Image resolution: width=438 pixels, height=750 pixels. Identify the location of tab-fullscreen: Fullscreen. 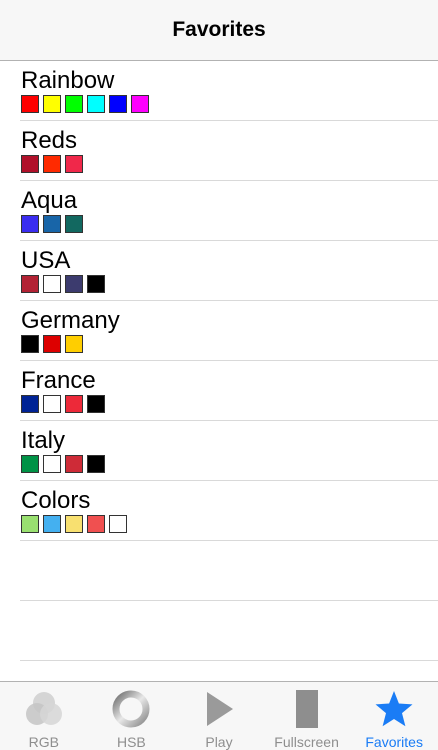
(307, 716).